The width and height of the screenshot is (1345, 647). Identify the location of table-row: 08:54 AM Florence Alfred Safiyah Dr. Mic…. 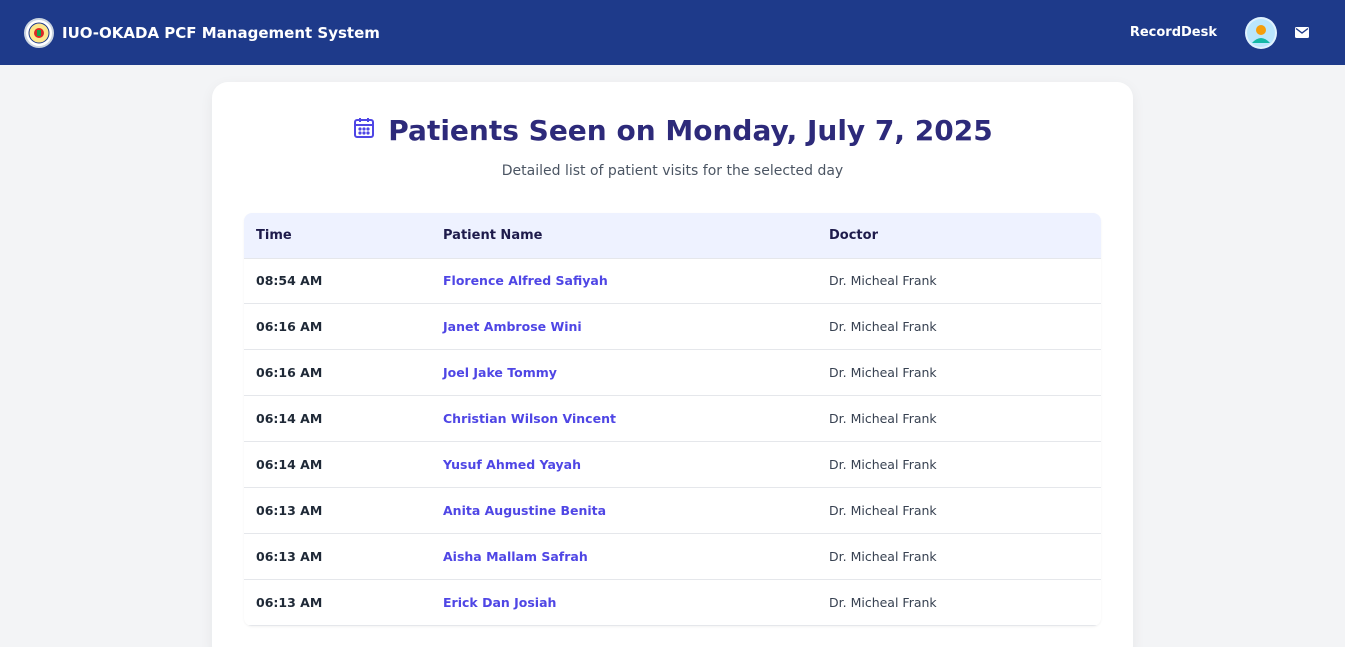
(672, 281).